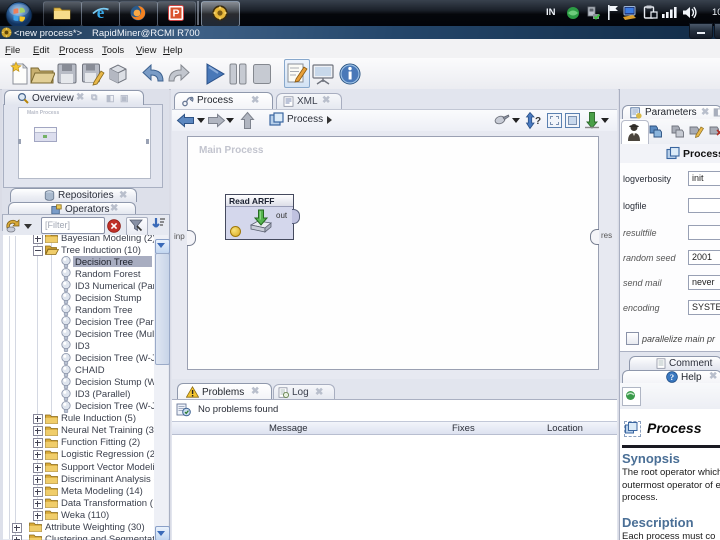 Image resolution: width=720 pixels, height=540 pixels. What do you see at coordinates (101, 12) in the screenshot?
I see `svg-text: e` at bounding box center [101, 12].